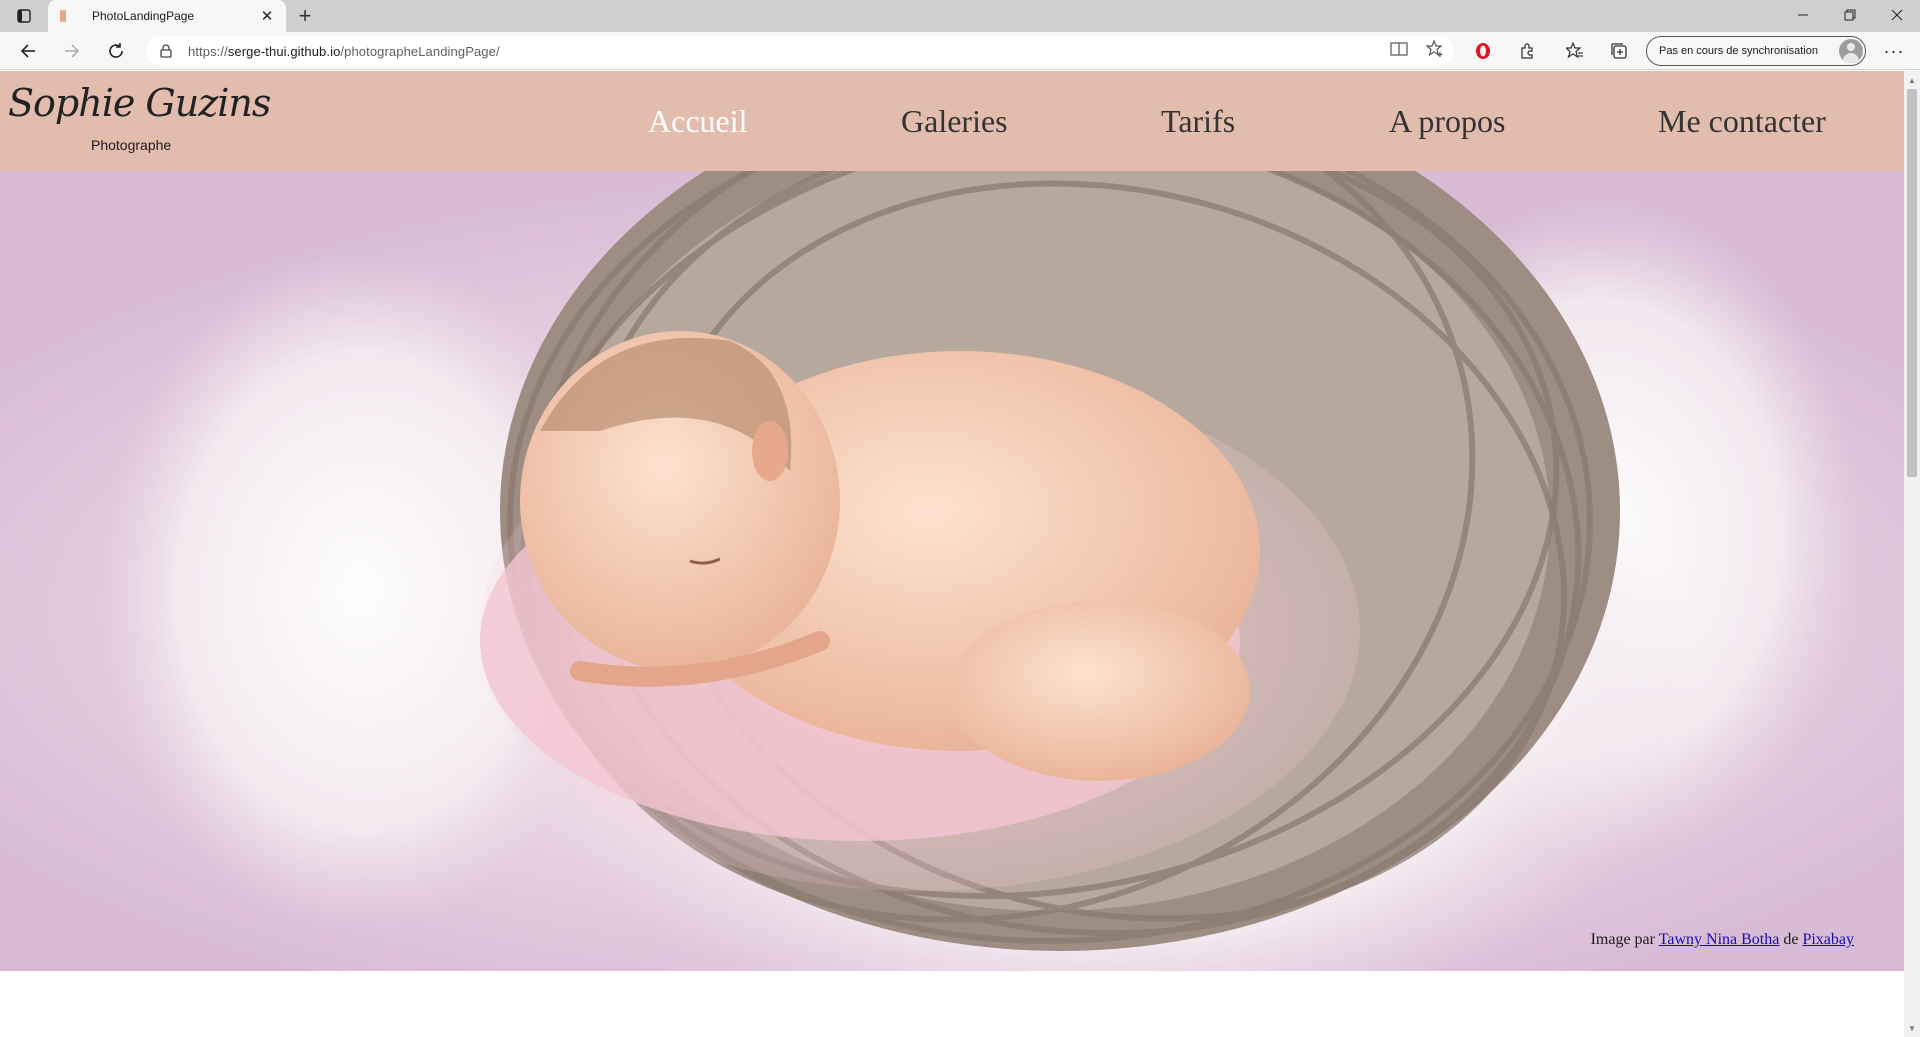 The image size is (1920, 1037). Describe the element at coordinates (1894, 51) in the screenshot. I see `more-options-icon: ···` at that location.